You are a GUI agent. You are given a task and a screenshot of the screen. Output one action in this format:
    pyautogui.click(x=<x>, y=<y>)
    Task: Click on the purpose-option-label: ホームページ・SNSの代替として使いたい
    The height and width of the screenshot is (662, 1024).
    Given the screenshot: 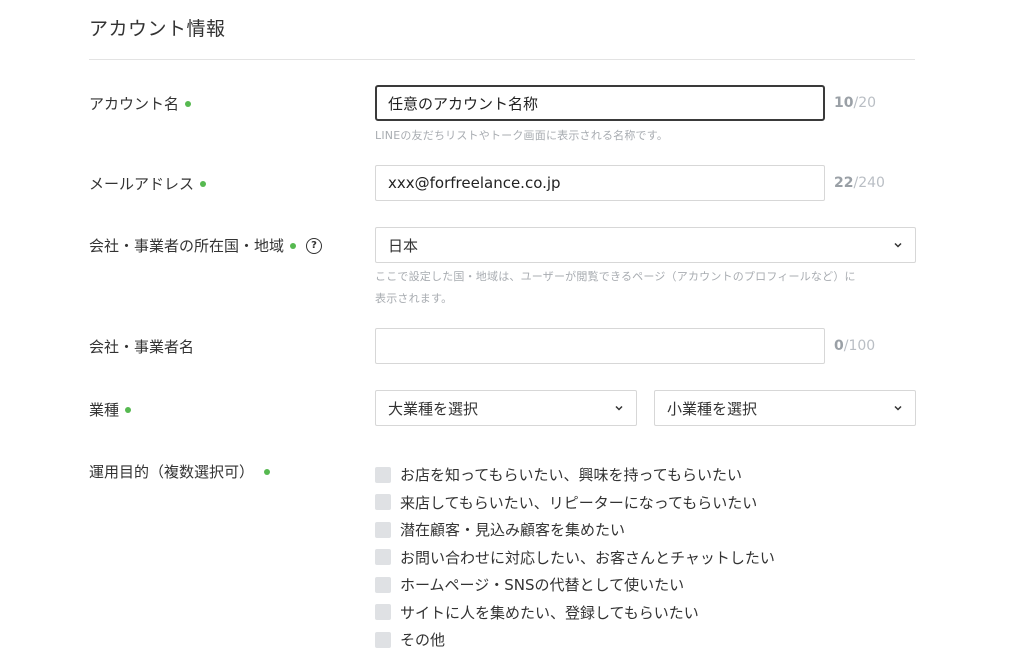 What is the action you would take?
    pyautogui.click(x=542, y=585)
    